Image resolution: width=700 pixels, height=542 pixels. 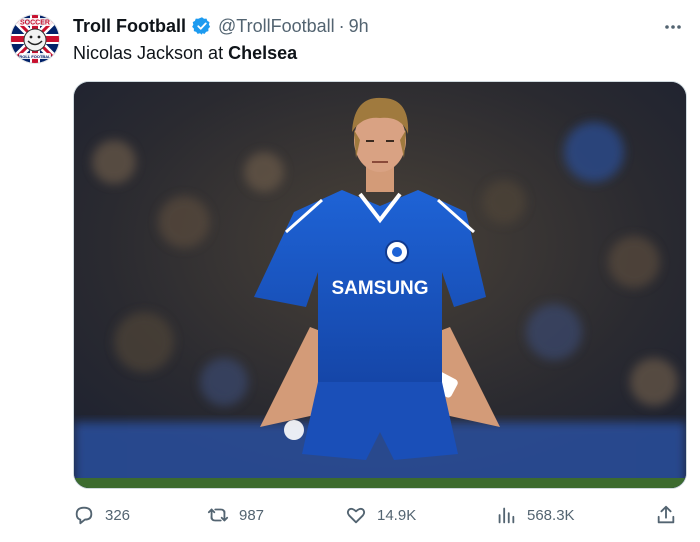 What do you see at coordinates (118, 515) in the screenshot?
I see `reply-count: 326` at bounding box center [118, 515].